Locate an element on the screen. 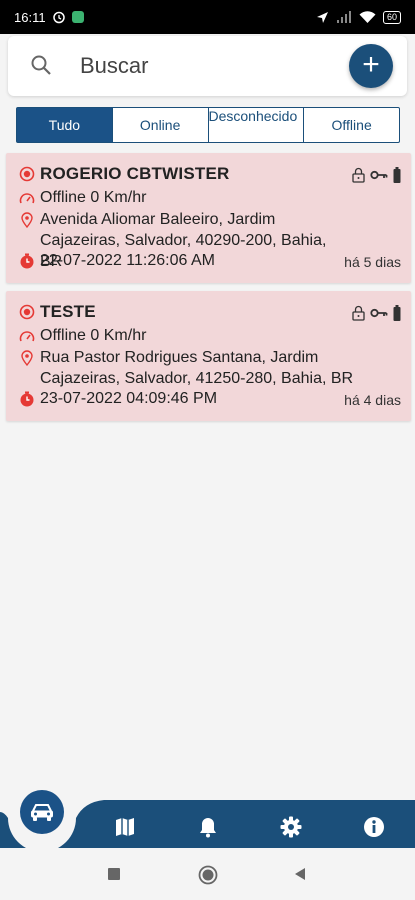 The width and height of the screenshot is (415, 900). gear-icon is located at coordinates (291, 827).